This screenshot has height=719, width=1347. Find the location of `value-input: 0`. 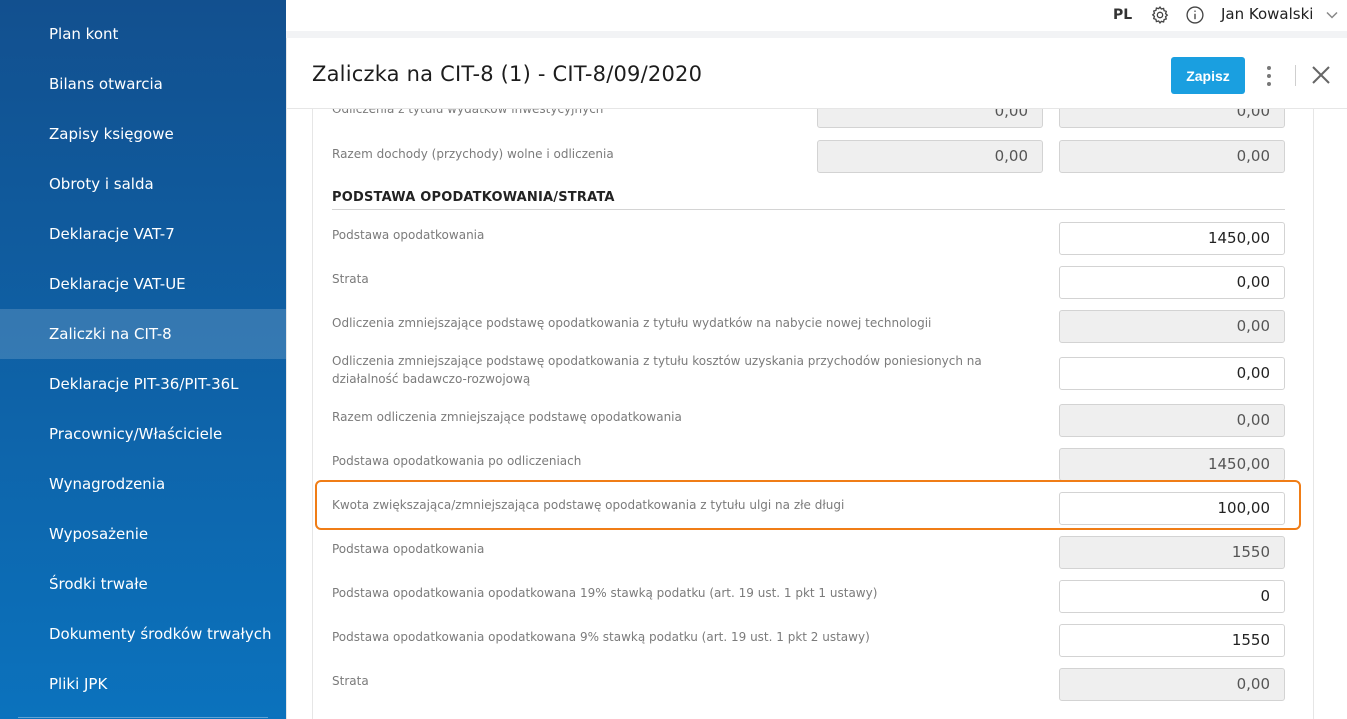

value-input: 0 is located at coordinates (1172, 596).